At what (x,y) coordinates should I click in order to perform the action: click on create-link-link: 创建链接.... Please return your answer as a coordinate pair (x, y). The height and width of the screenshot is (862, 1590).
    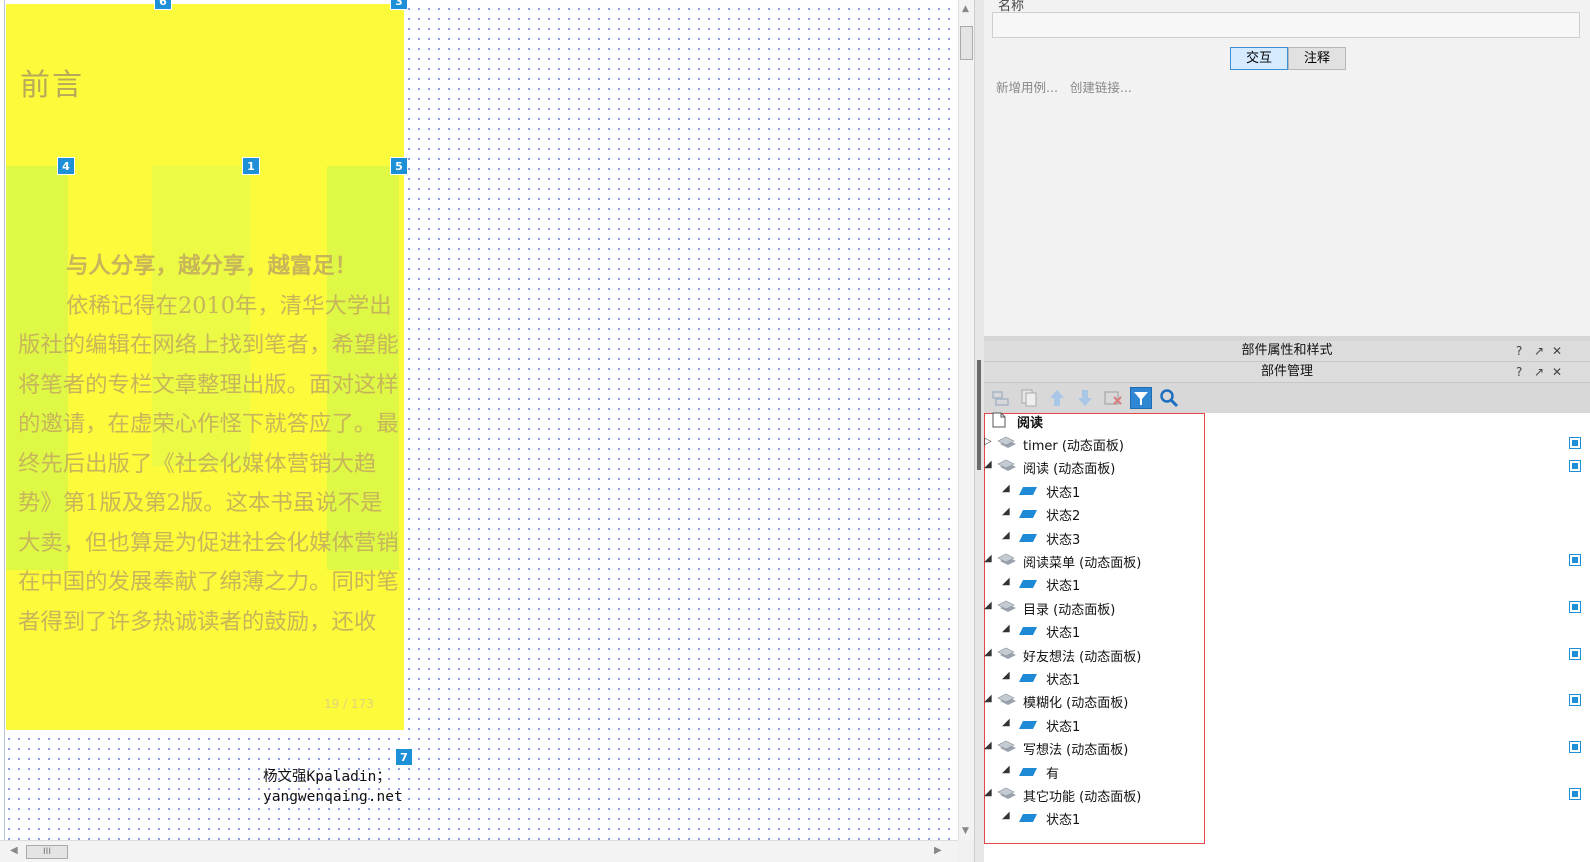
    Looking at the image, I should click on (1101, 87).